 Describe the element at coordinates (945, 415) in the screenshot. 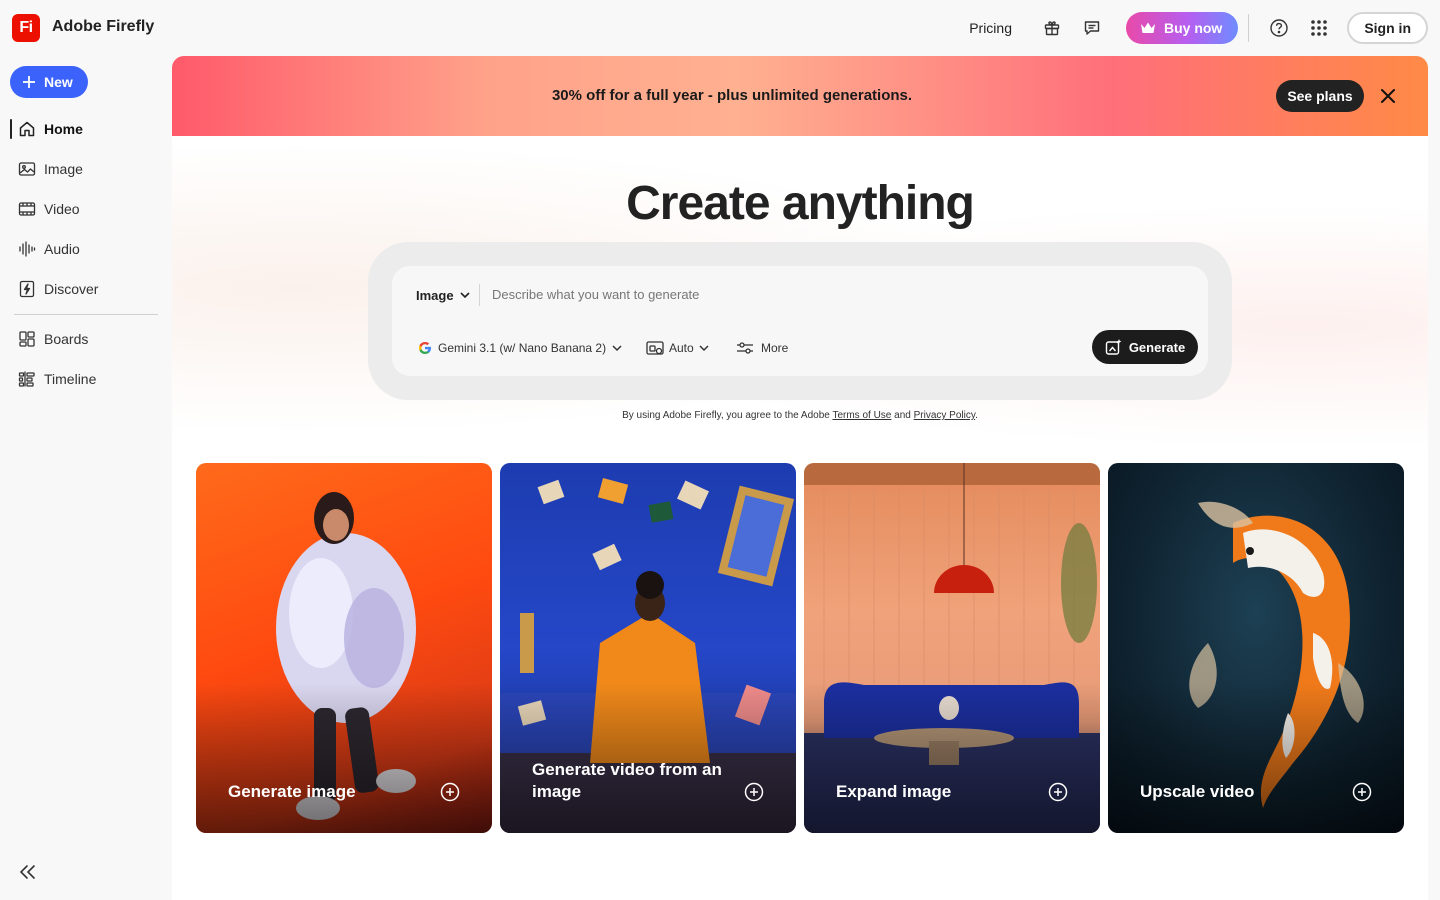

I see `privacy-policy-link: Privacy Policy` at that location.